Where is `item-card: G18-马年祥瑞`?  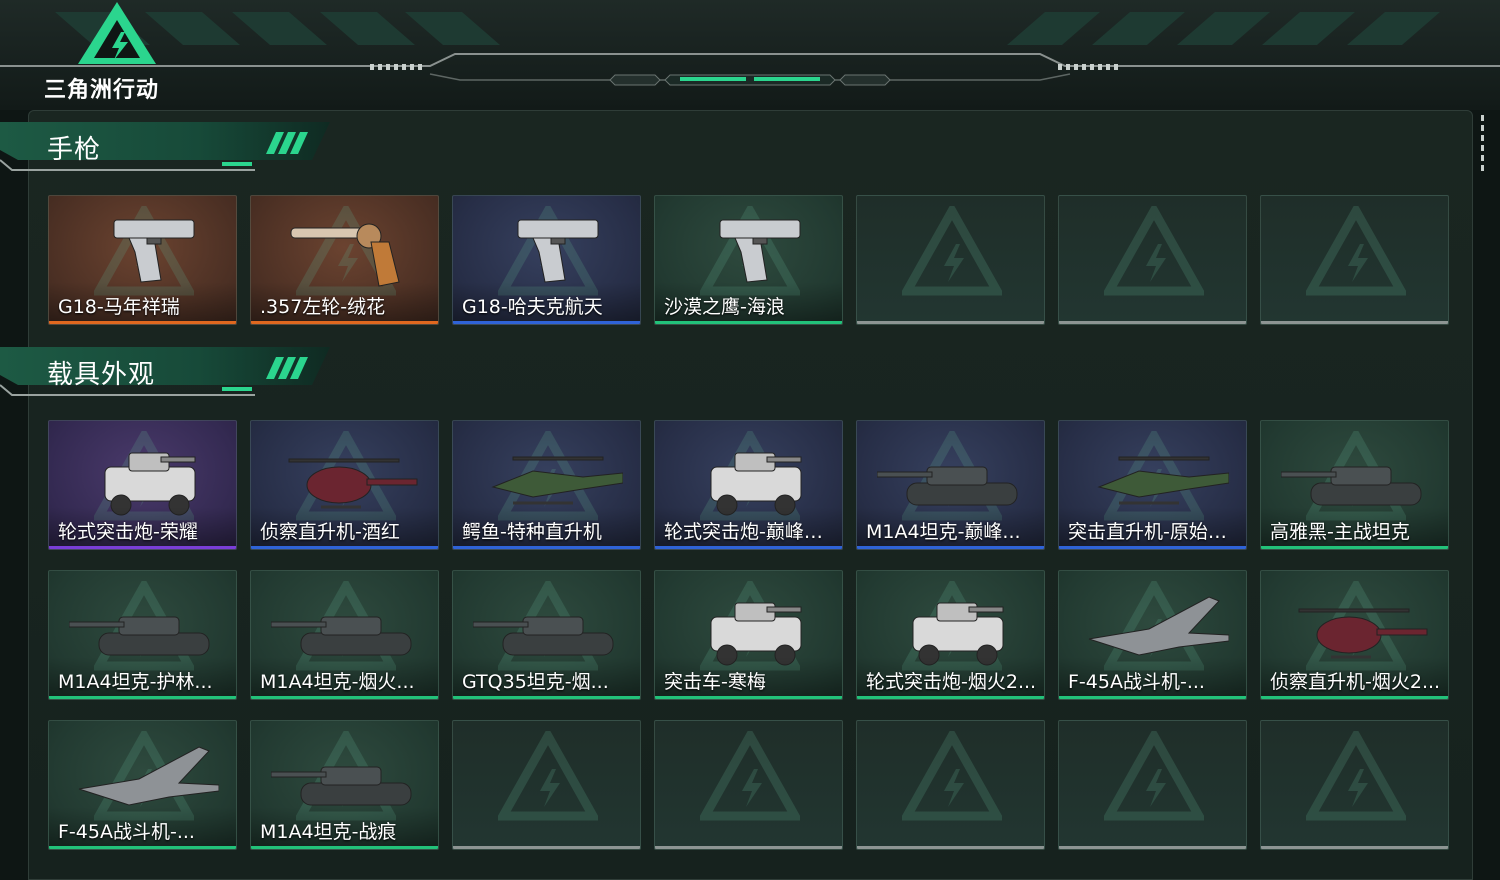 item-card: G18-马年祥瑞 is located at coordinates (142, 260).